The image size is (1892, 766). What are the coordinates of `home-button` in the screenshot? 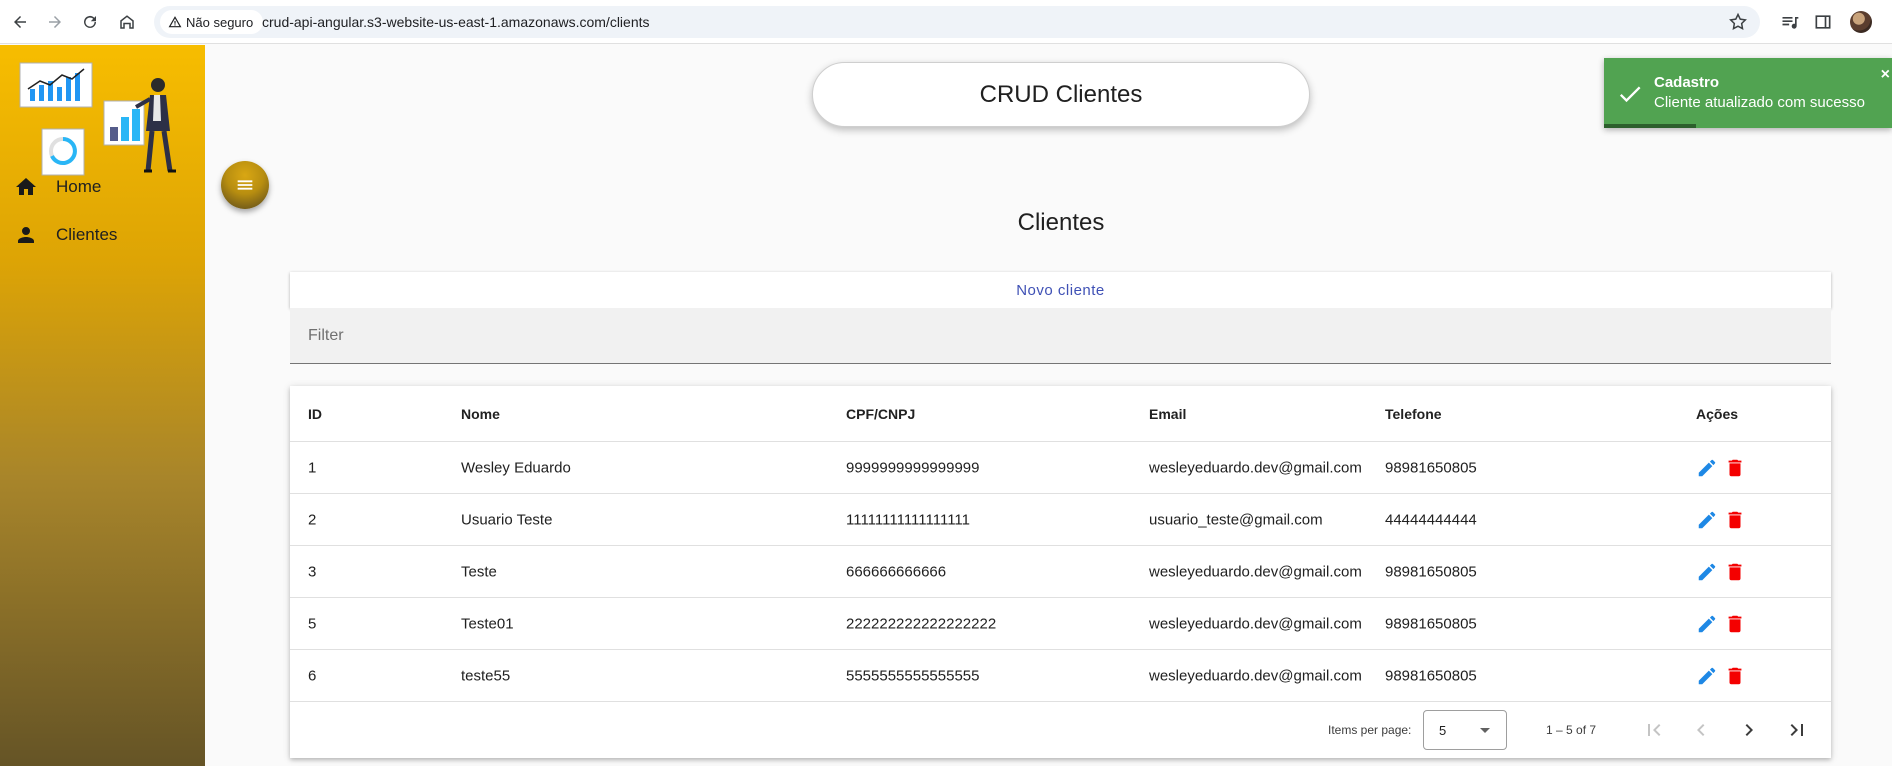 It's located at (127, 22).